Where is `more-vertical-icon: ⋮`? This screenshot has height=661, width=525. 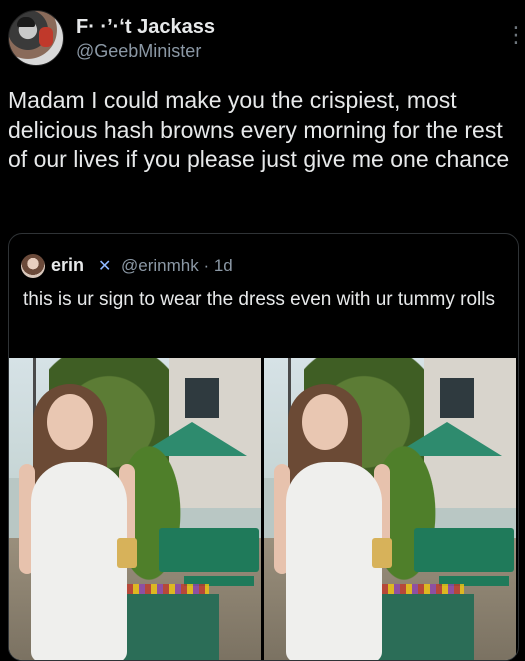
more-vertical-icon: ⋮ is located at coordinates (515, 35).